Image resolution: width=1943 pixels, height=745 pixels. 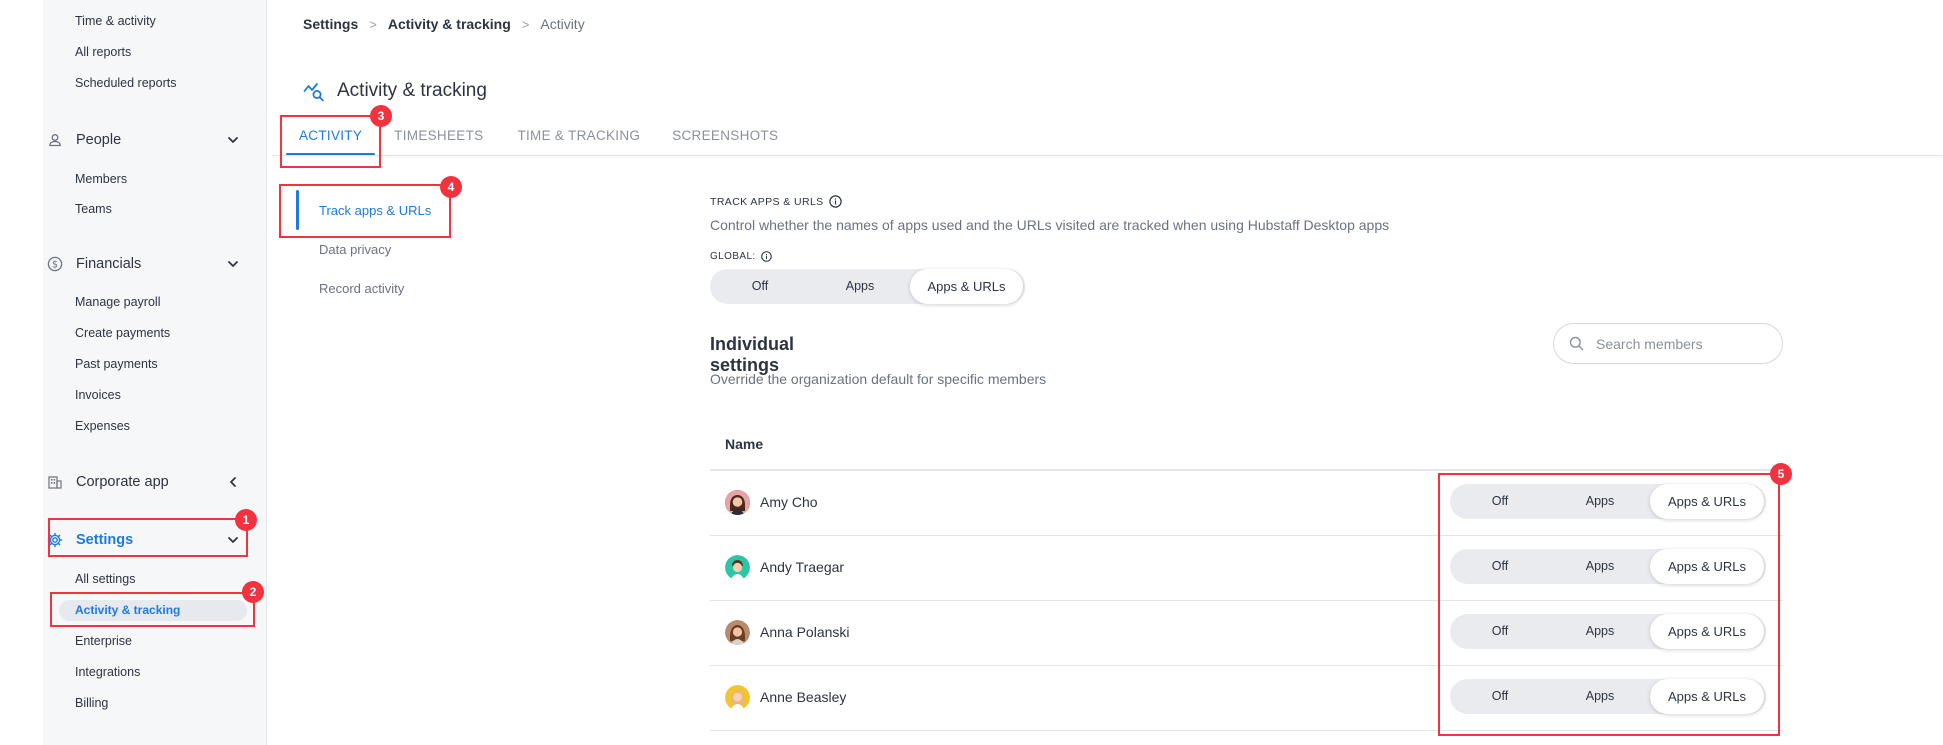 I want to click on callout-badge-1: 1, so click(x=246, y=520).